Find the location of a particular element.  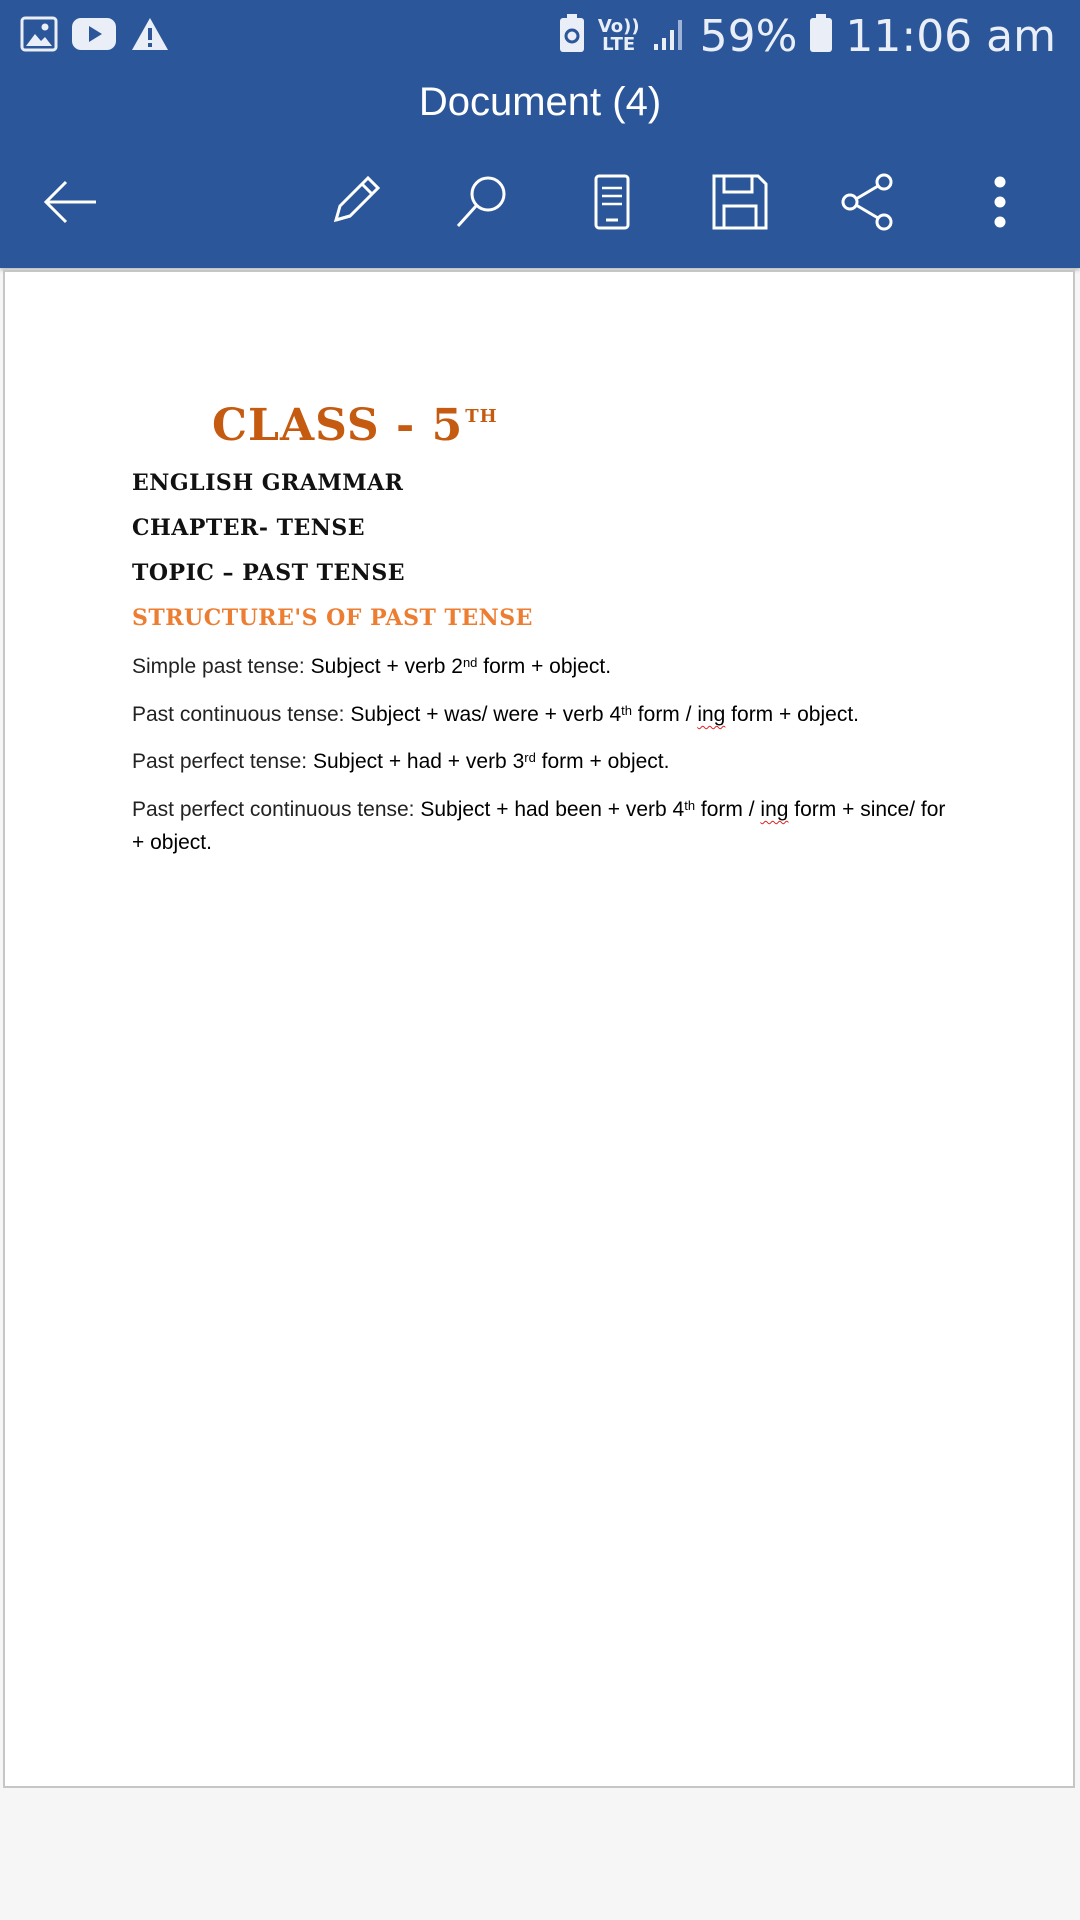

edit-icon is located at coordinates (357, 199).